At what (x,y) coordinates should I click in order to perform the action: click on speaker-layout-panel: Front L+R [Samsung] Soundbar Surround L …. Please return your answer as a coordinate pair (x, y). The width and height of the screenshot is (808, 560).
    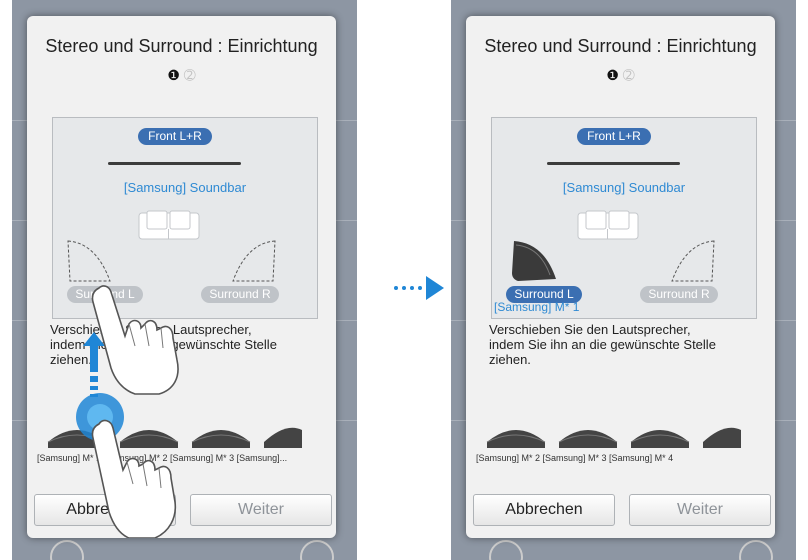
    Looking at the image, I should click on (624, 218).